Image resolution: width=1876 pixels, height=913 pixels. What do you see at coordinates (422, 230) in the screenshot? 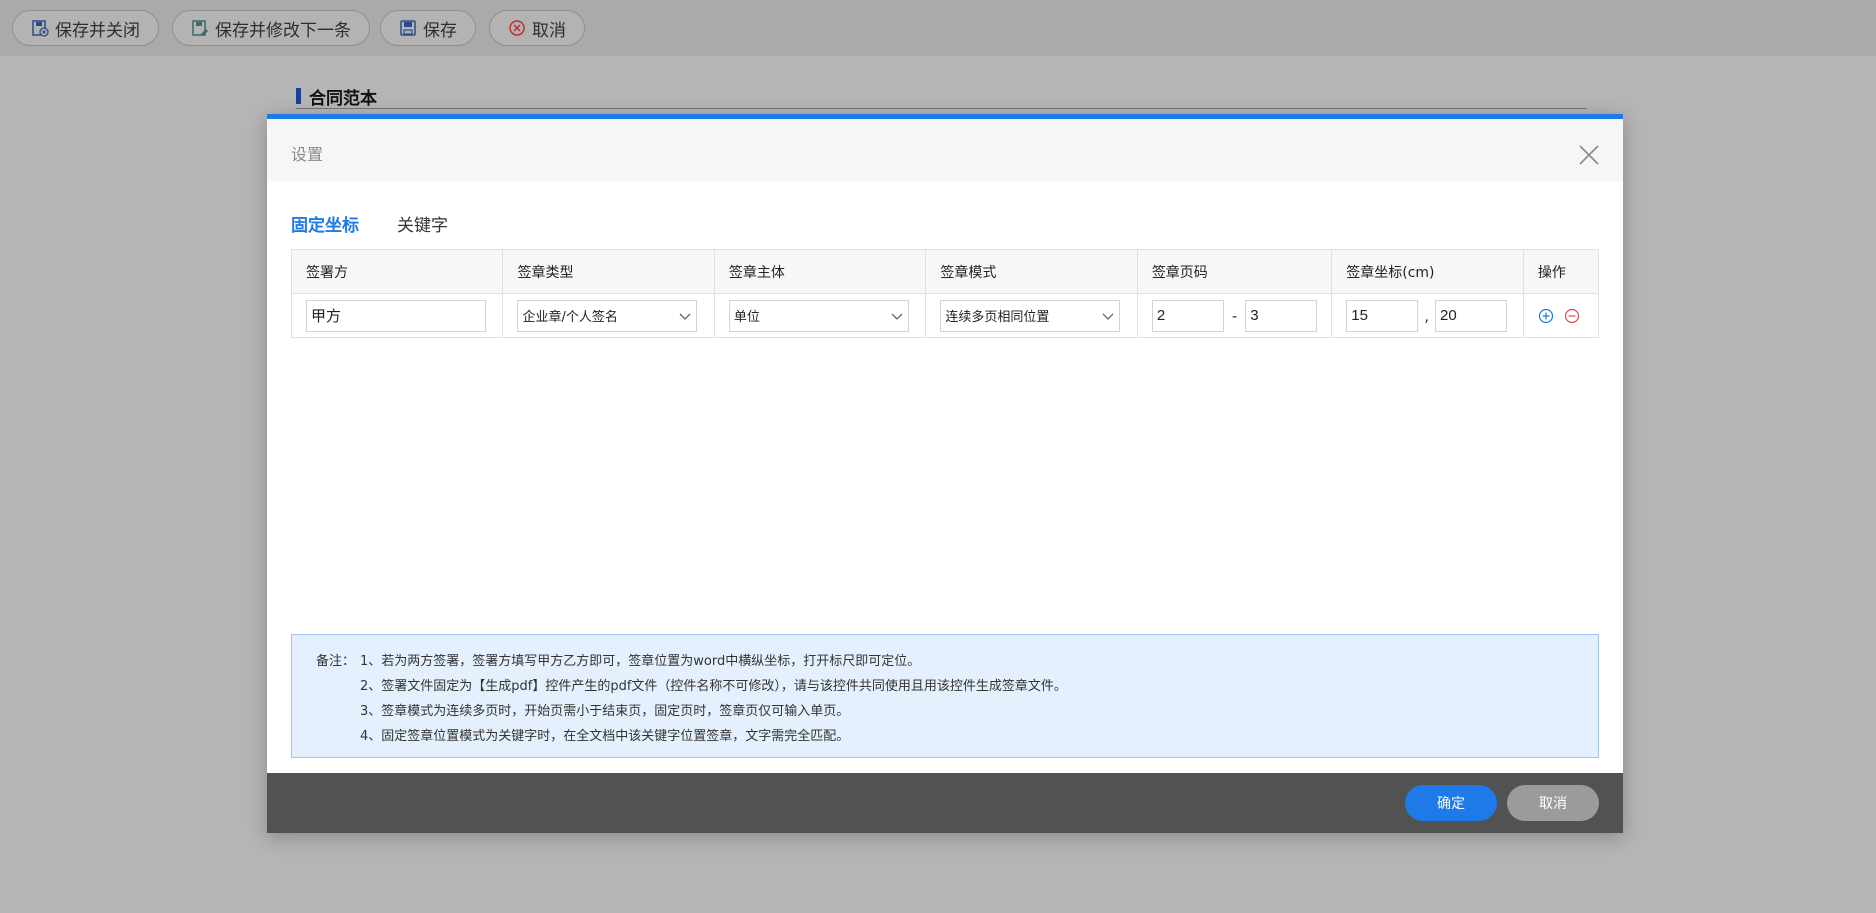
I see `tab-keyword: 关键字` at bounding box center [422, 230].